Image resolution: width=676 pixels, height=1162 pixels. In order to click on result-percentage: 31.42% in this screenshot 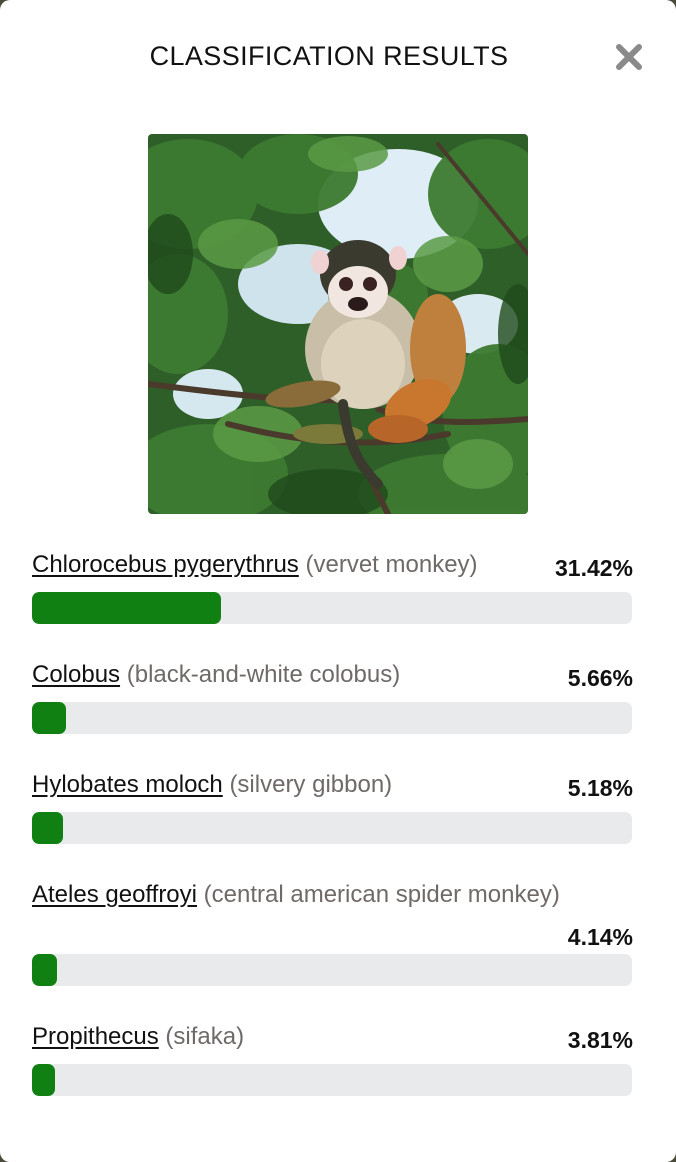, I will do `click(593, 568)`.